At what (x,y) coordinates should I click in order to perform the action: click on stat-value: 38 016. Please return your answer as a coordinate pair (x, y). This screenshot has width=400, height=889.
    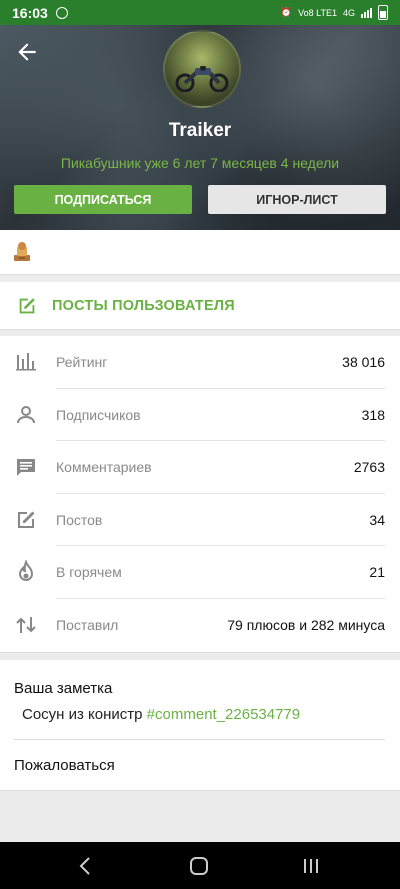
    Looking at the image, I should click on (363, 362).